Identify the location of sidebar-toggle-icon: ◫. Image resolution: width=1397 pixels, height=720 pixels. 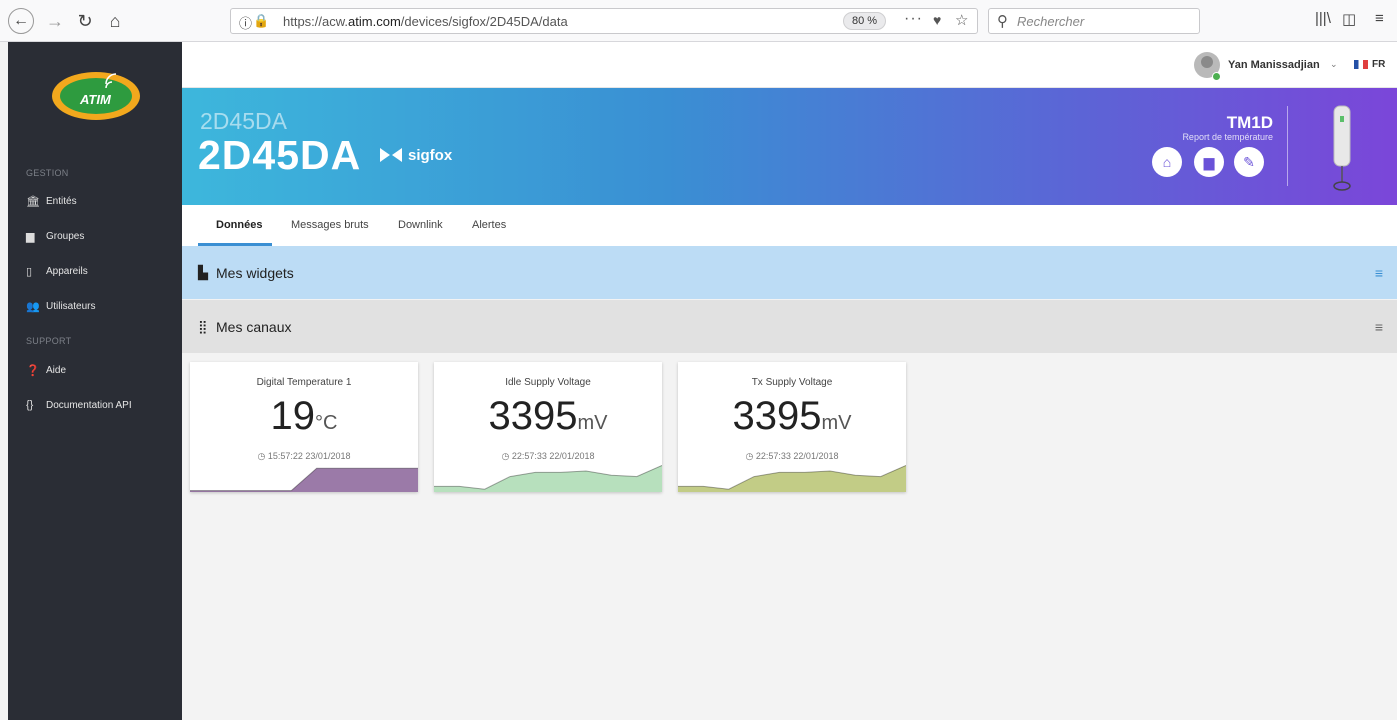
(1349, 19).